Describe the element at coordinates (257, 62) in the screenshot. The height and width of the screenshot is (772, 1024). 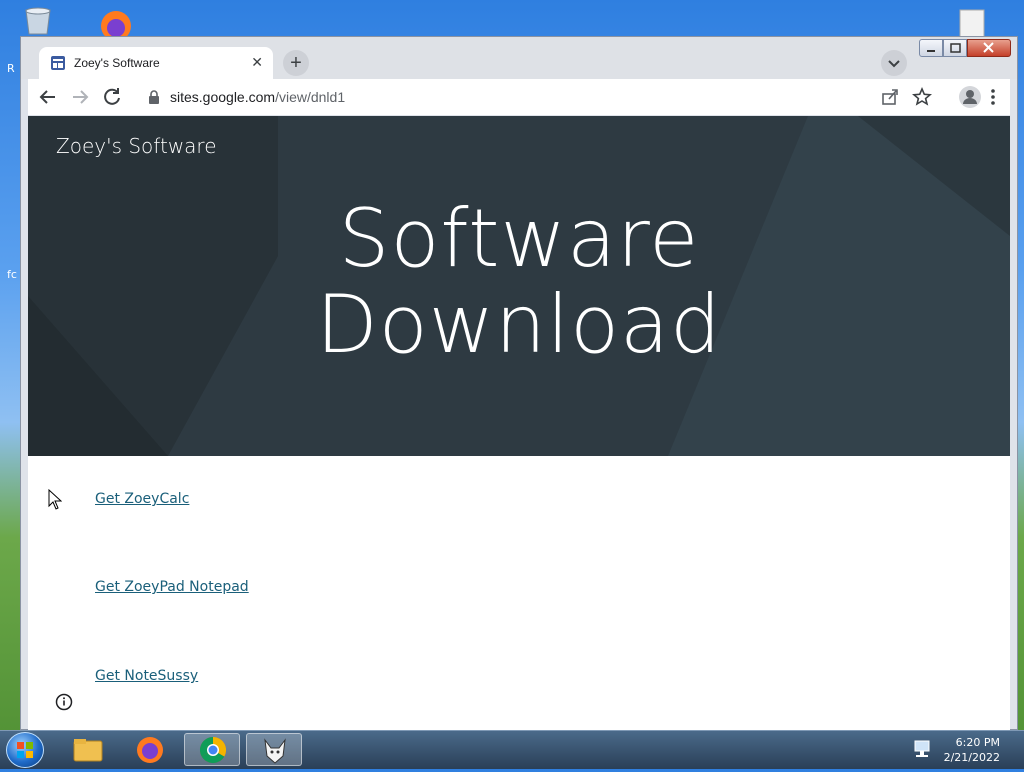
I see `close-tab-icon: ✕` at that location.